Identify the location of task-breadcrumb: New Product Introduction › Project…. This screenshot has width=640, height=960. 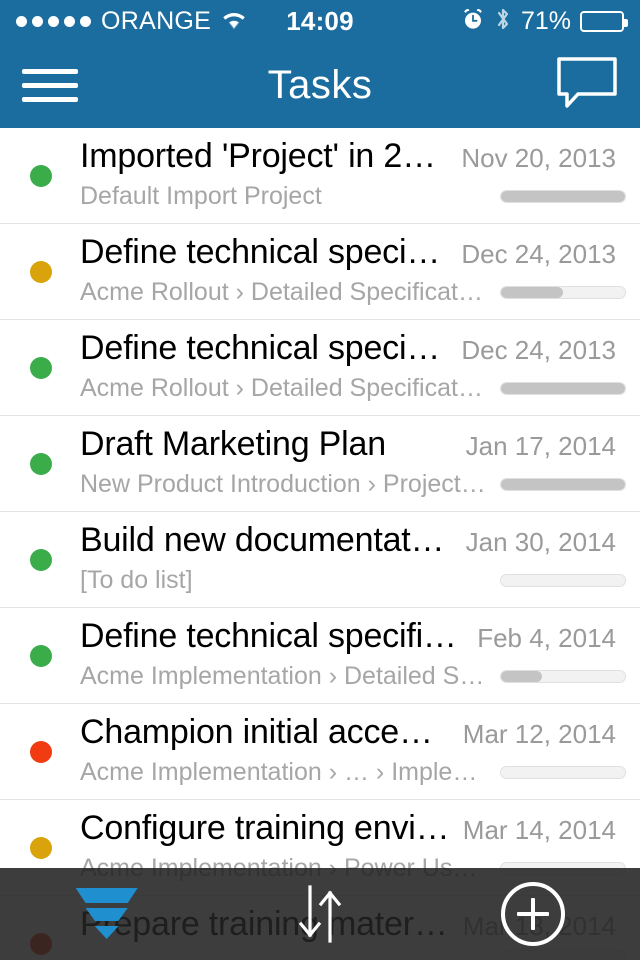
(283, 484).